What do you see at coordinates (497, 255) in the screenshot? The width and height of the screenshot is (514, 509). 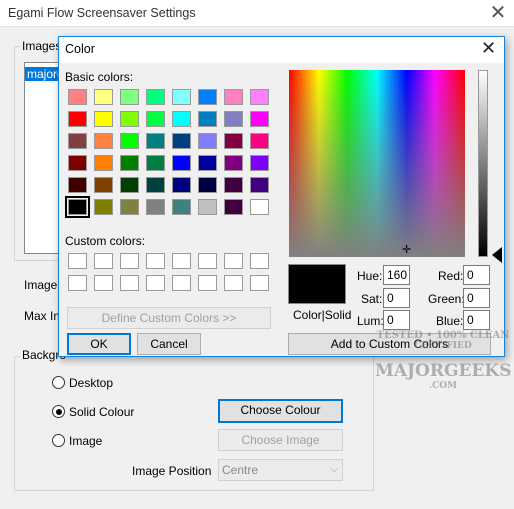 I see `luminosity-arrow-icon` at bounding box center [497, 255].